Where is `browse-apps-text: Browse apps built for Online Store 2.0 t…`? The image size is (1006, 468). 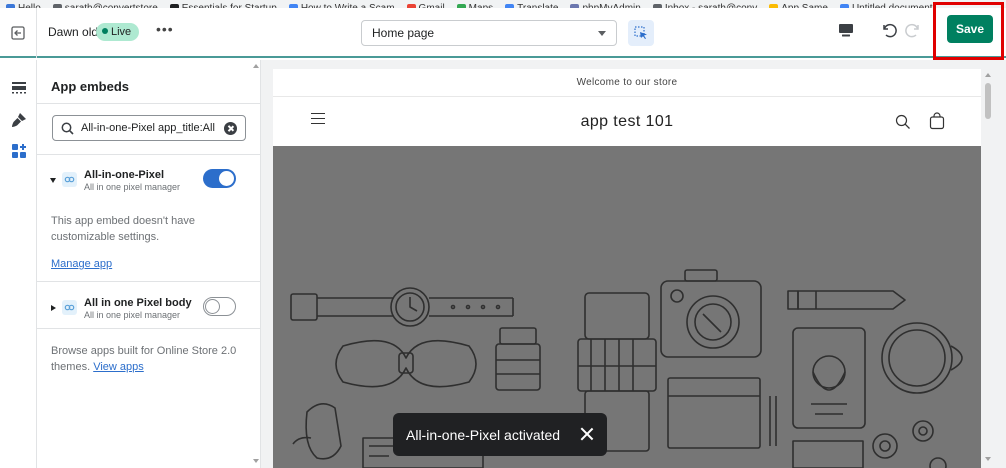
browse-apps-text: Browse apps built for Online Store 2.0 t… is located at coordinates (144, 359).